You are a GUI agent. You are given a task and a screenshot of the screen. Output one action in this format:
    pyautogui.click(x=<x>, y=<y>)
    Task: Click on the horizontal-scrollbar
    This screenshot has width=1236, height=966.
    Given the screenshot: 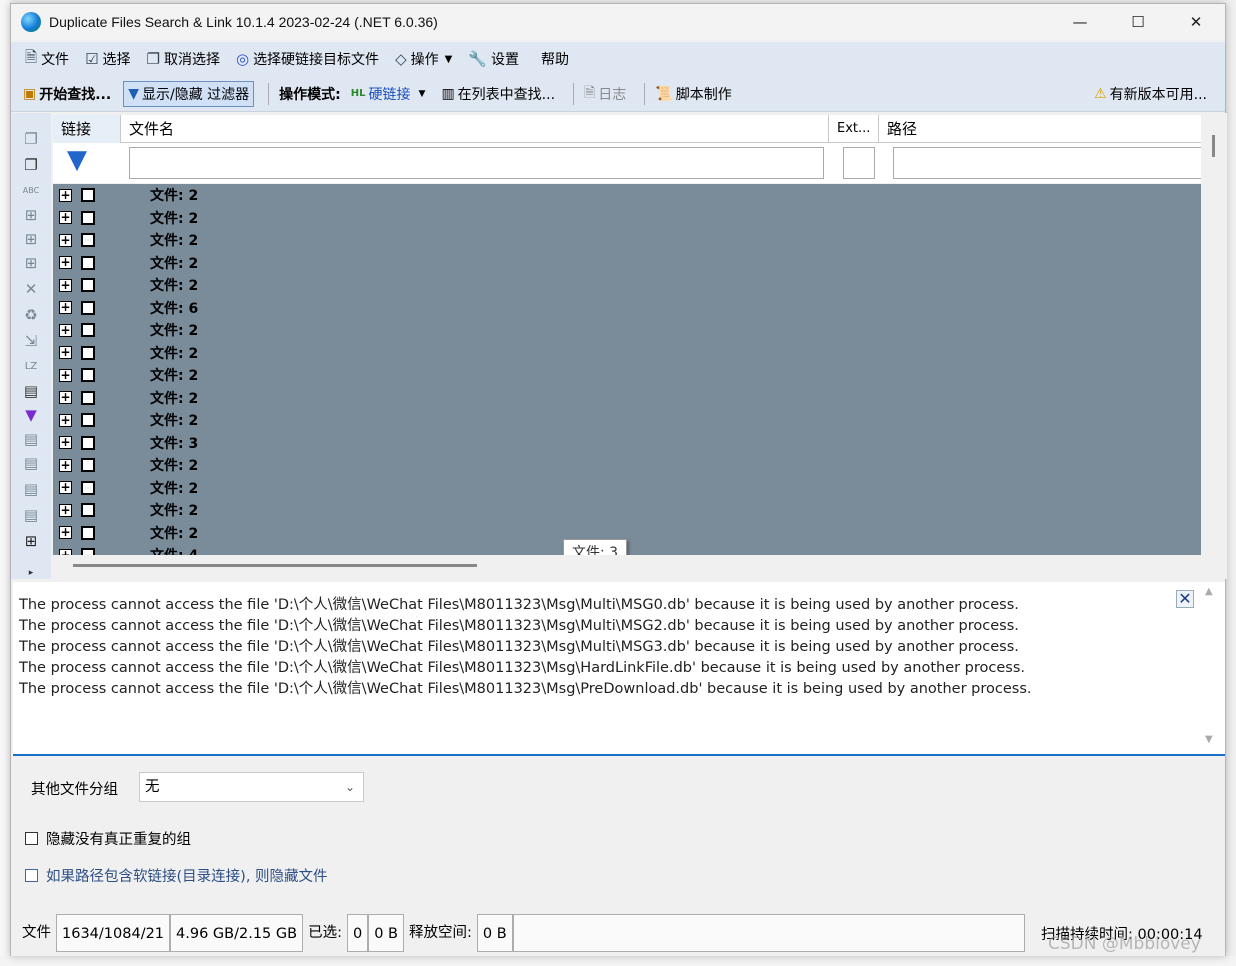 What is the action you would take?
    pyautogui.click(x=627, y=565)
    